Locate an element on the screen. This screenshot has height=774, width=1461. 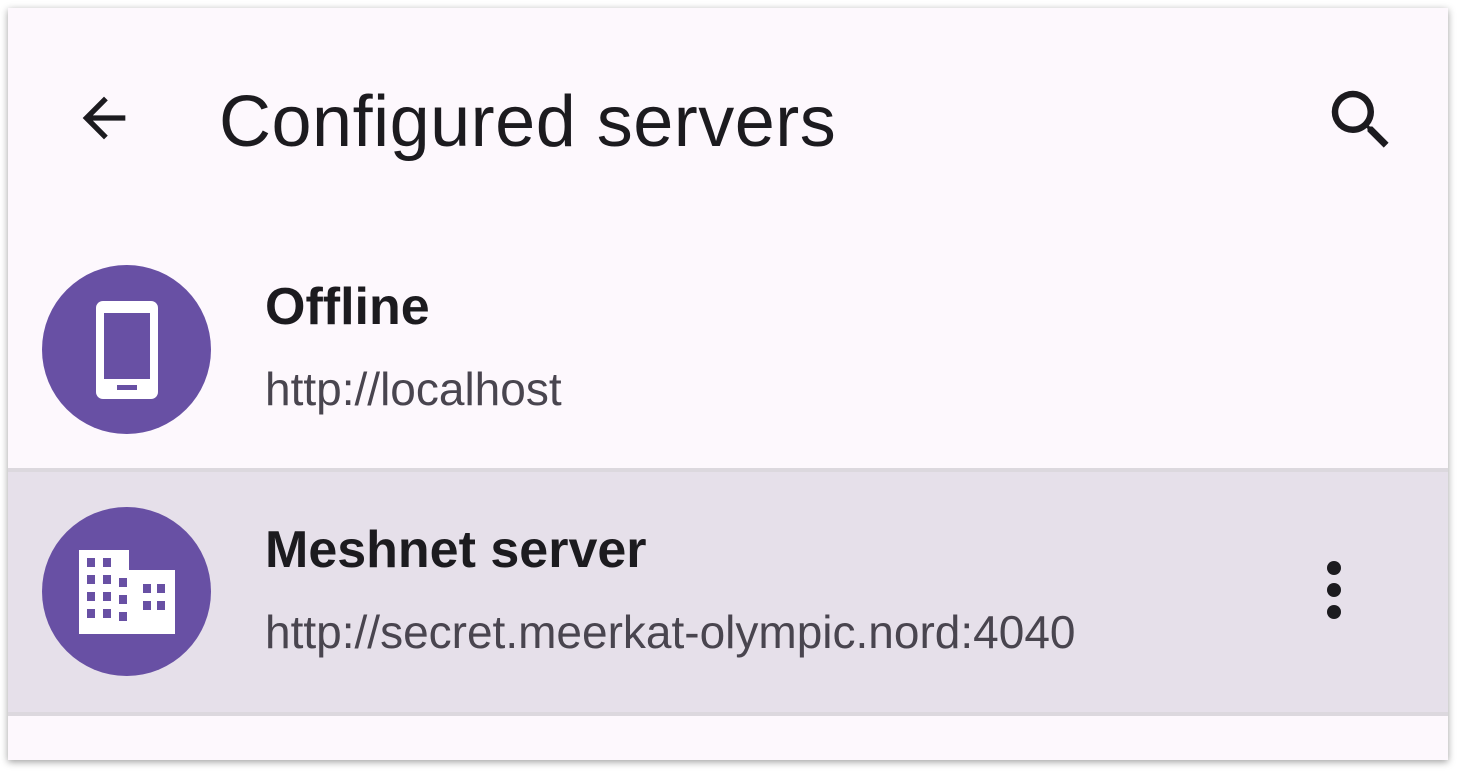
back-button is located at coordinates (104, 118).